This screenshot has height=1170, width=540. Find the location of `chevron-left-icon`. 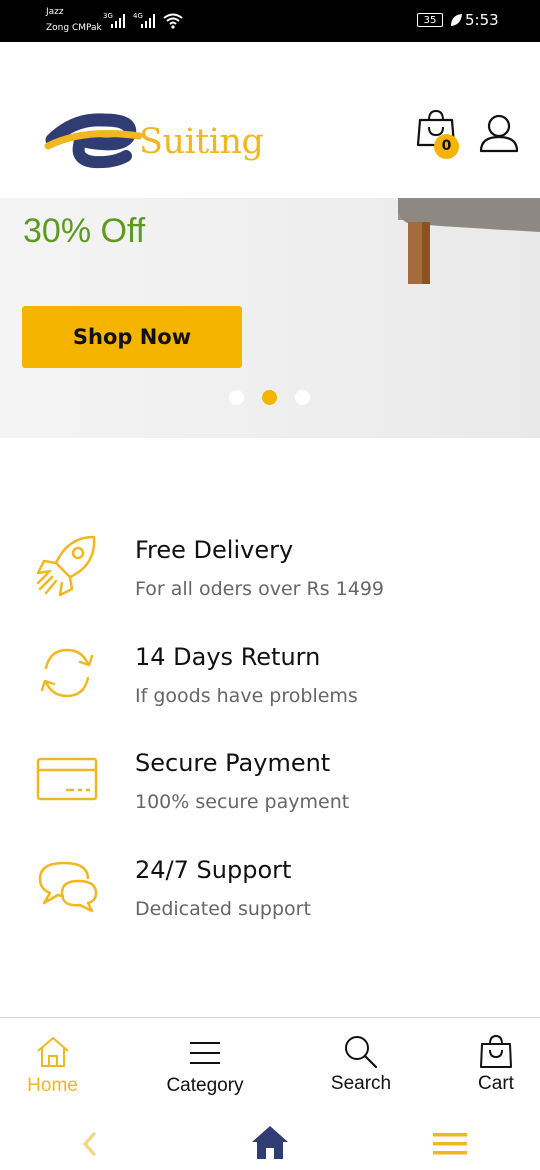

chevron-left-icon is located at coordinates (90, 1144).